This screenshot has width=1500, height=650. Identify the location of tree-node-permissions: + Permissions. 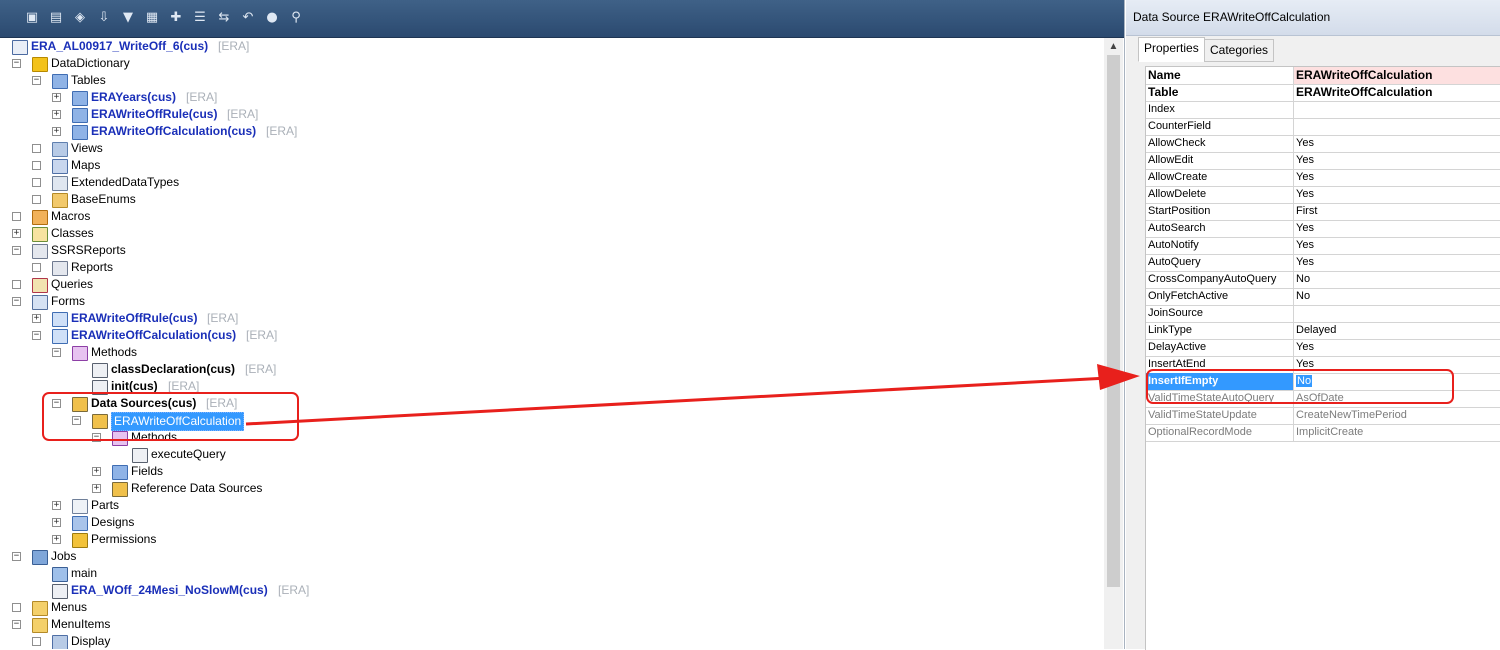
(550, 539).